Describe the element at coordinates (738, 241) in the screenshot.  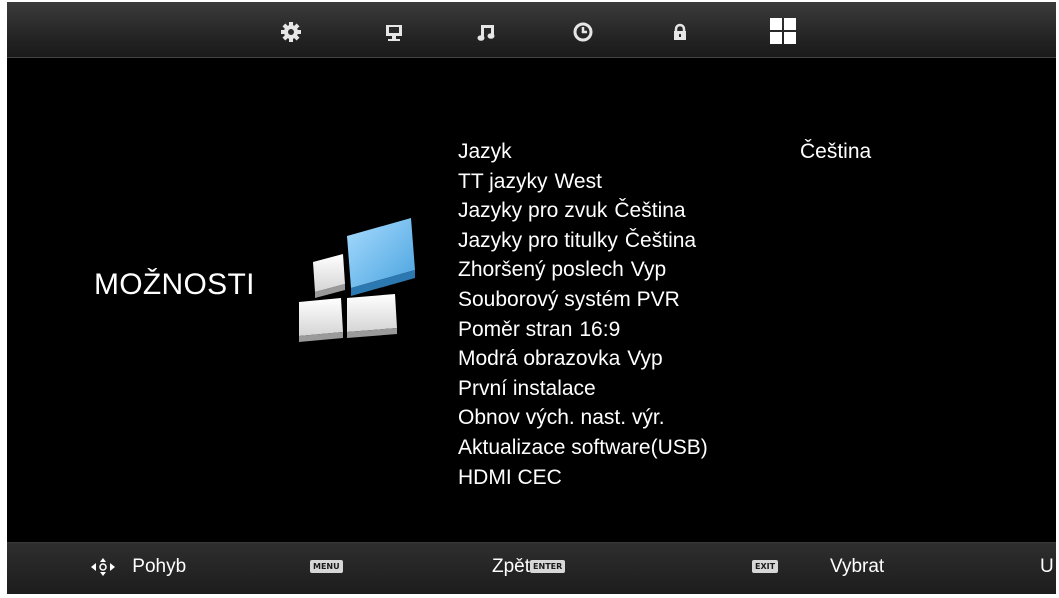
I see `menu-item-jazyky-pro-titulky: Jazyky pro titulky Čeština` at that location.